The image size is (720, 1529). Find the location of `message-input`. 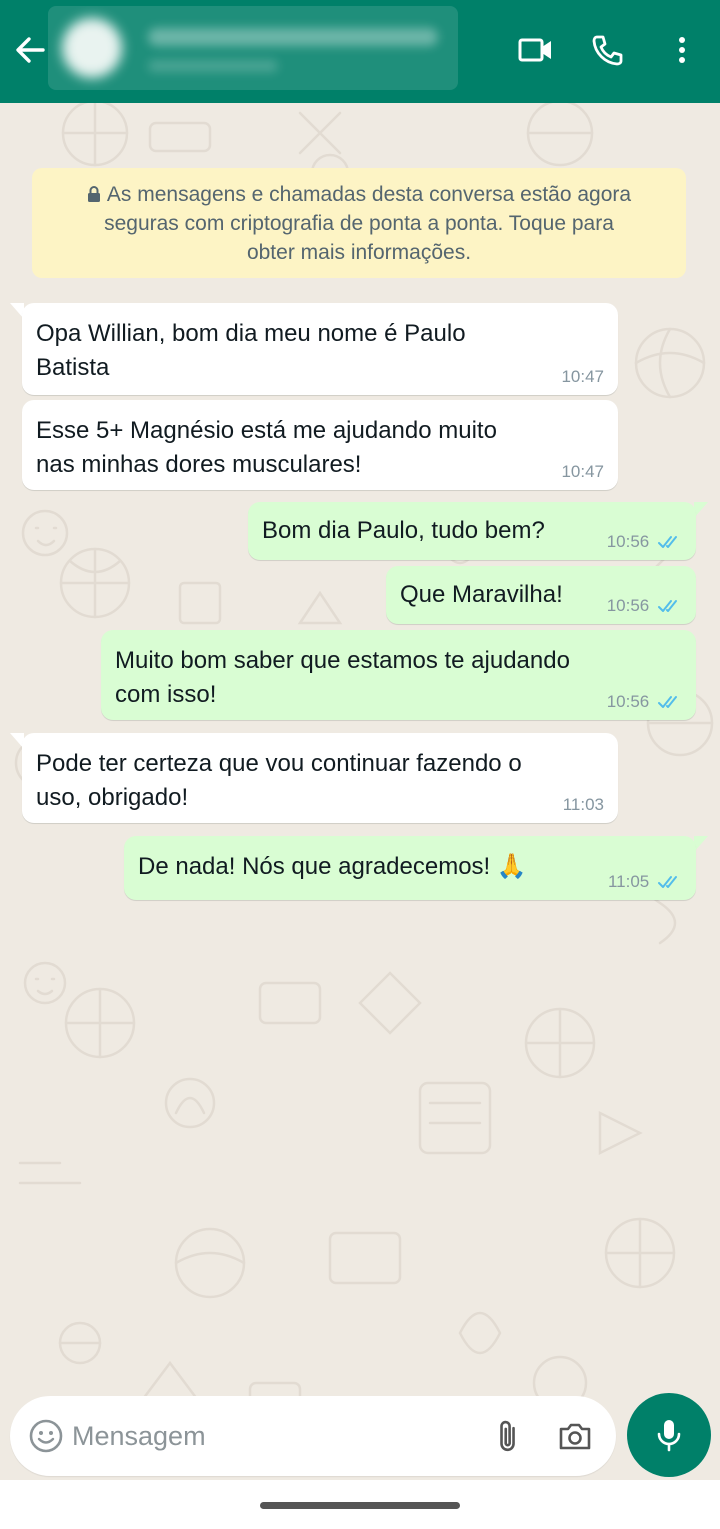

message-input is located at coordinates (272, 1436).